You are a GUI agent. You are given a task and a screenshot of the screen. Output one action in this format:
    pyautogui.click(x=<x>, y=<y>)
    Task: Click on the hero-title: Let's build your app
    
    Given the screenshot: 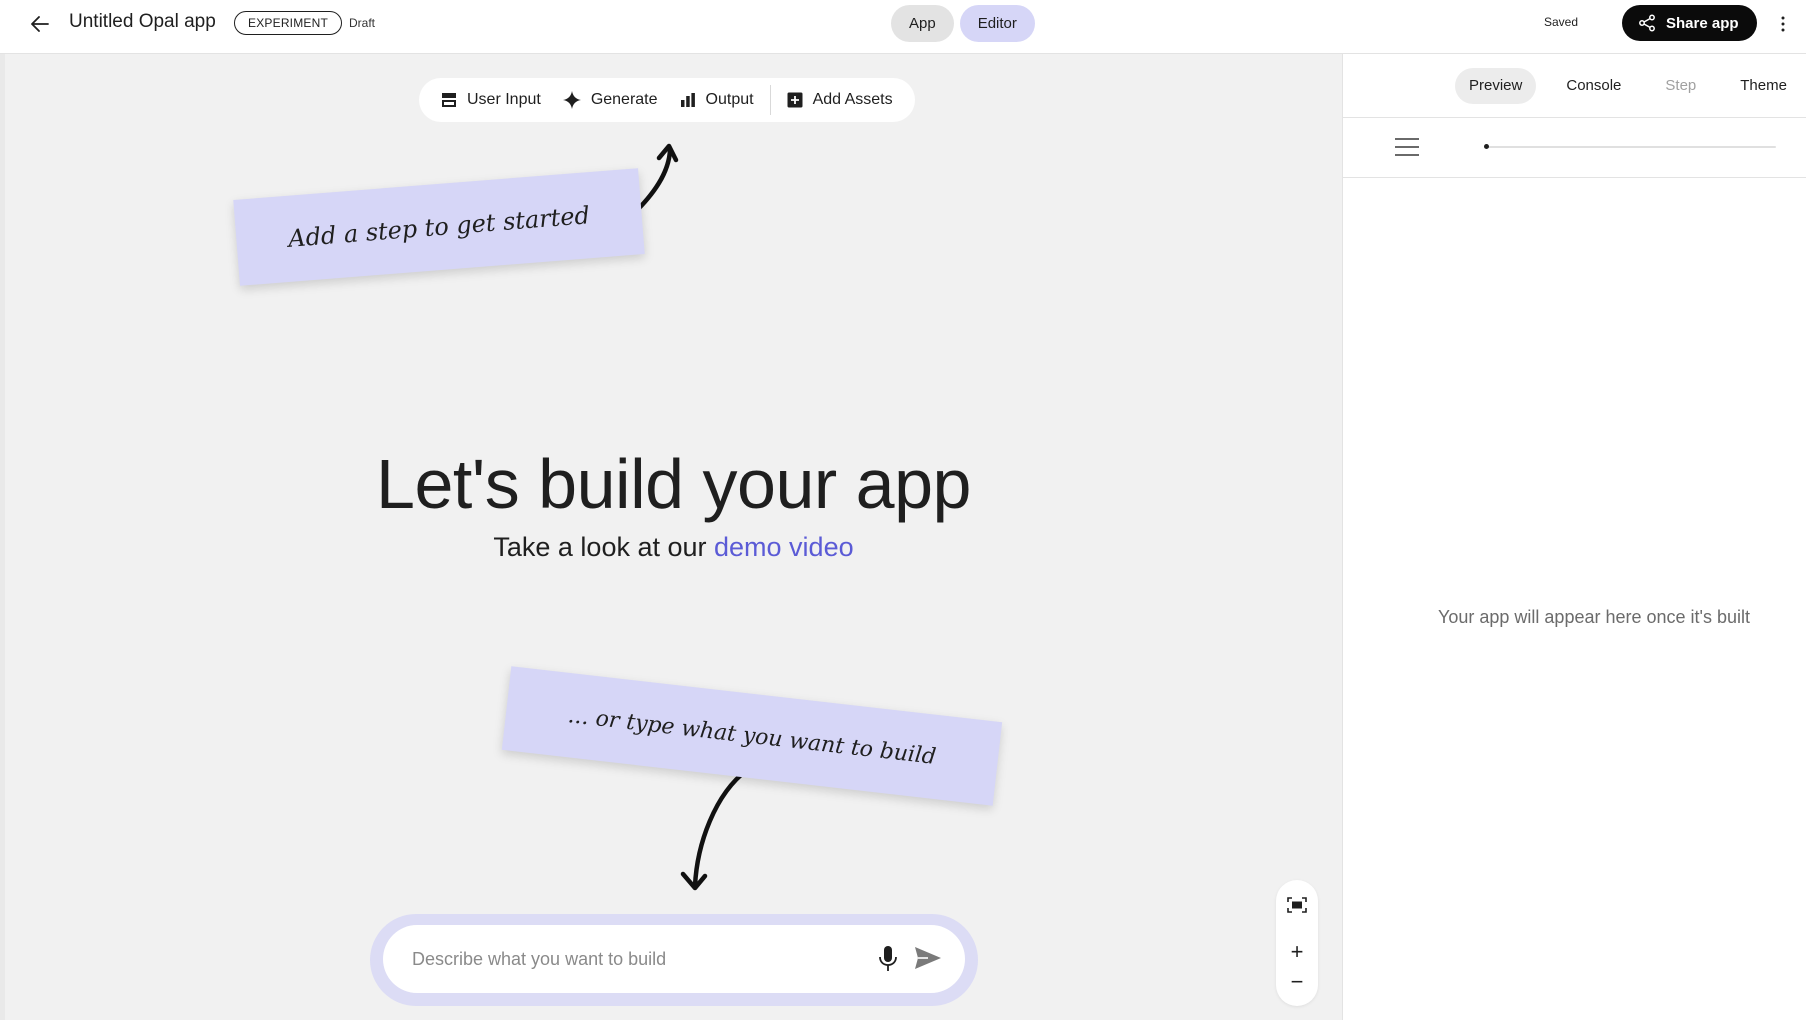 What is the action you would take?
    pyautogui.click(x=673, y=484)
    